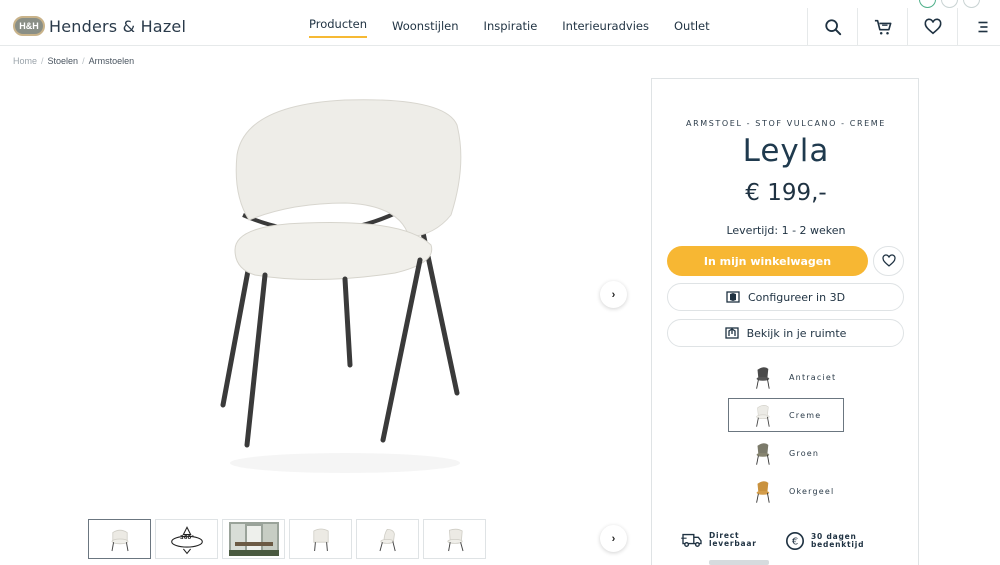 Image resolution: width=1000 pixels, height=565 pixels. Describe the element at coordinates (691, 540) in the screenshot. I see `delivery-truck-icon` at that location.